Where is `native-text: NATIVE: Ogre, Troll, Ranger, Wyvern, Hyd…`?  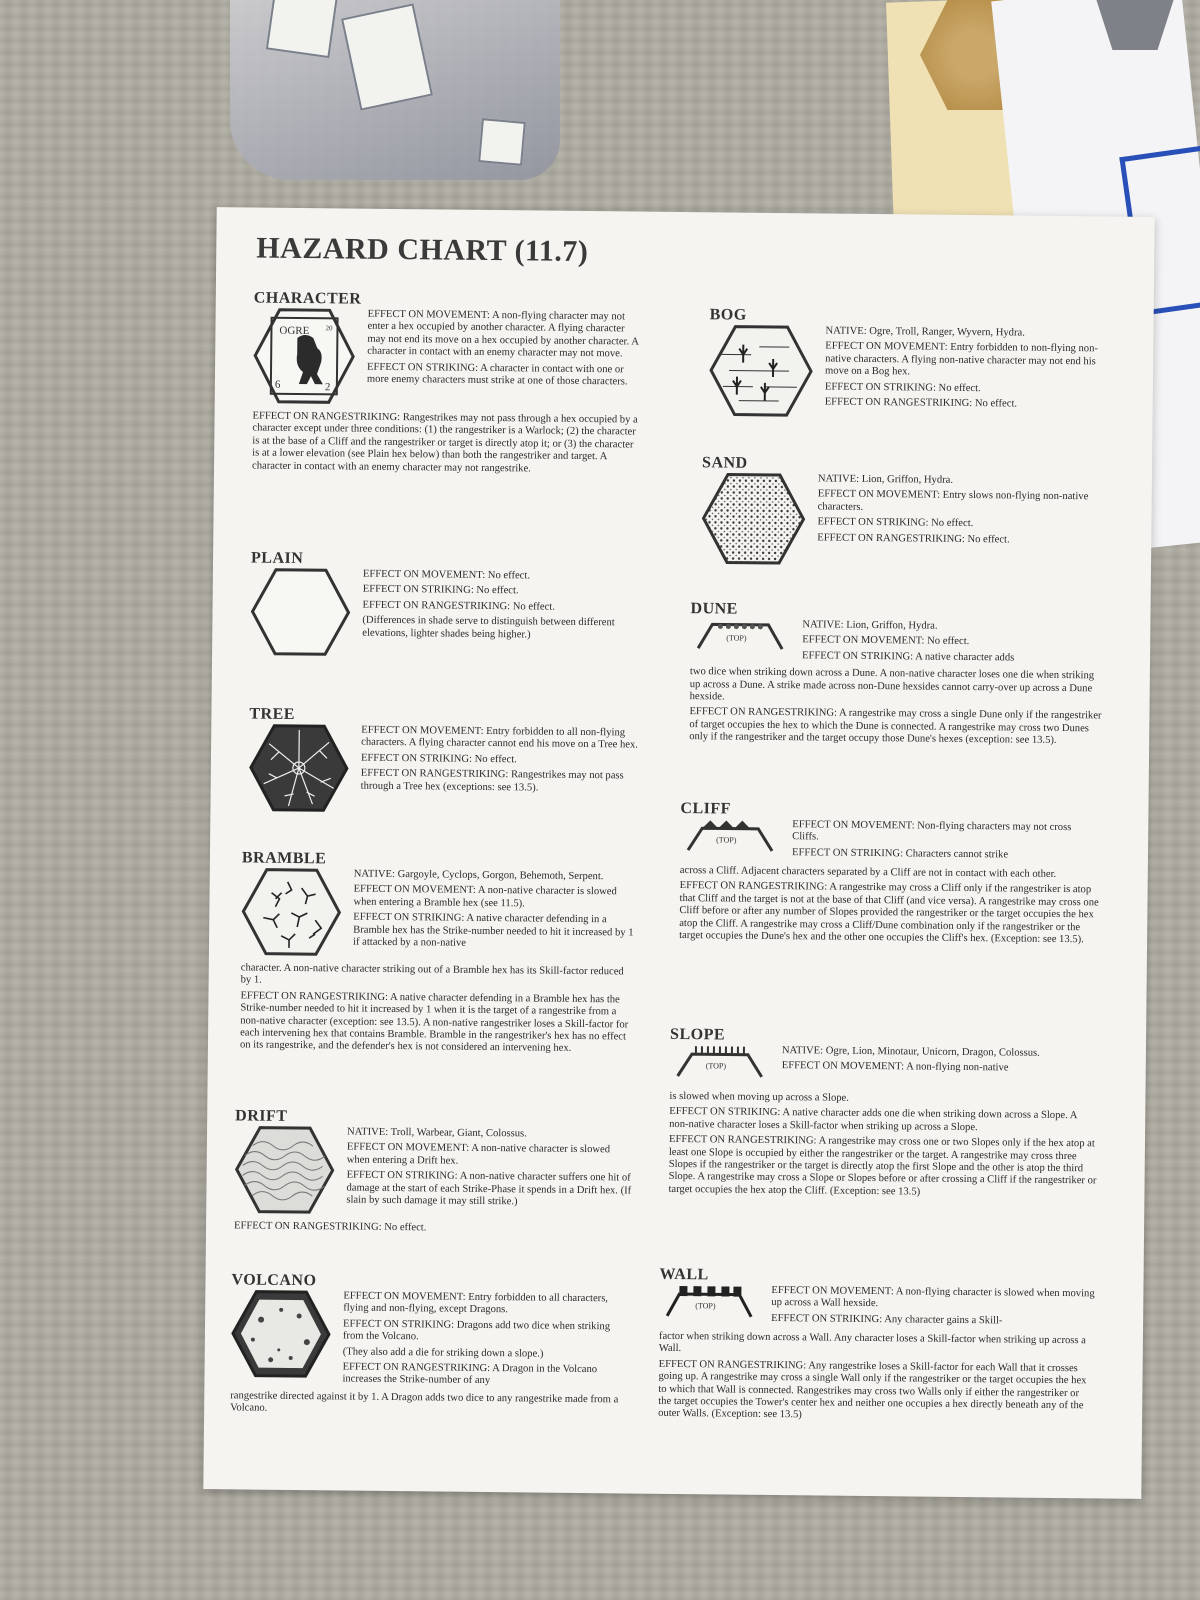
native-text: NATIVE: Ogre, Troll, Ranger, Wyvern, Hyd… is located at coordinates (925, 332).